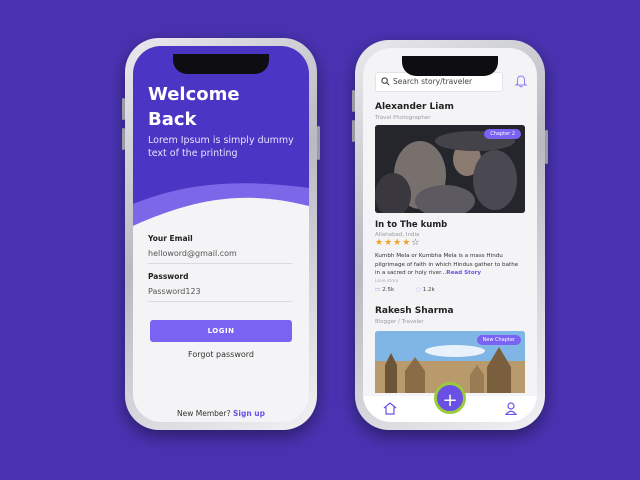 The height and width of the screenshot is (480, 640). I want to click on post-author: Rakesh Sharma, so click(414, 311).